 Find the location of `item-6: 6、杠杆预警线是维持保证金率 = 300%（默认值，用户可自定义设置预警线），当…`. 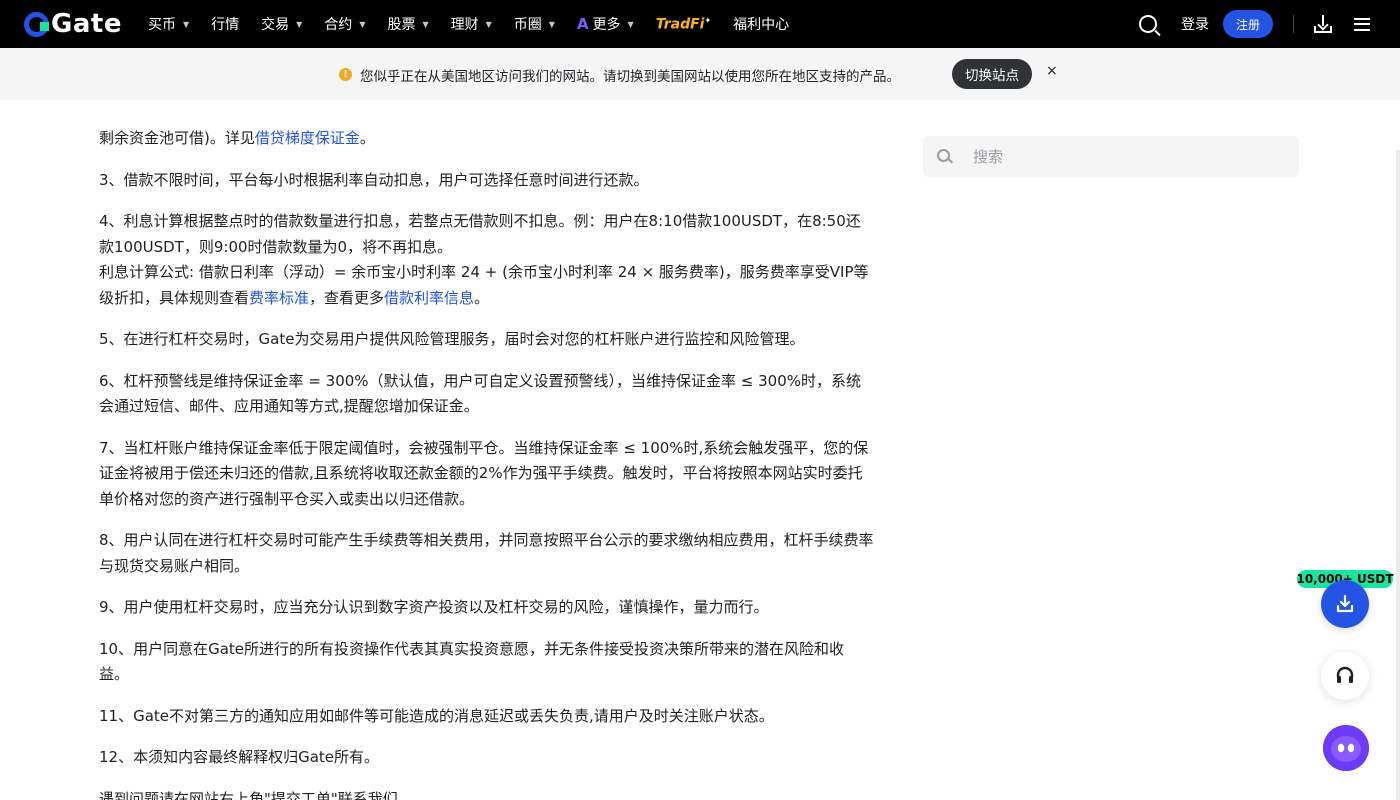

item-6: 6、杠杆预警线是维持保证金率 = 300%（默认值，用户可自定义设置预警线），当… is located at coordinates (480, 393).